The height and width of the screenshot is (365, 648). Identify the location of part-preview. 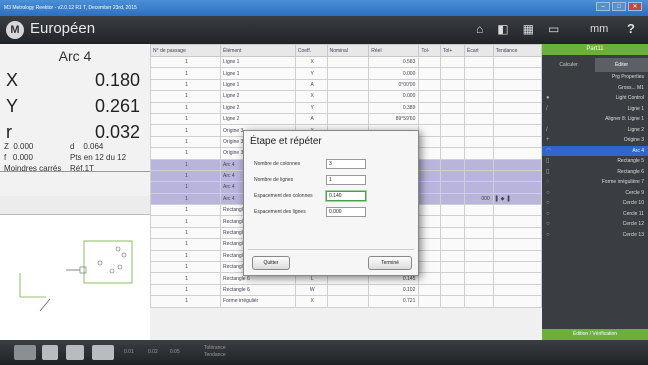
(75, 278).